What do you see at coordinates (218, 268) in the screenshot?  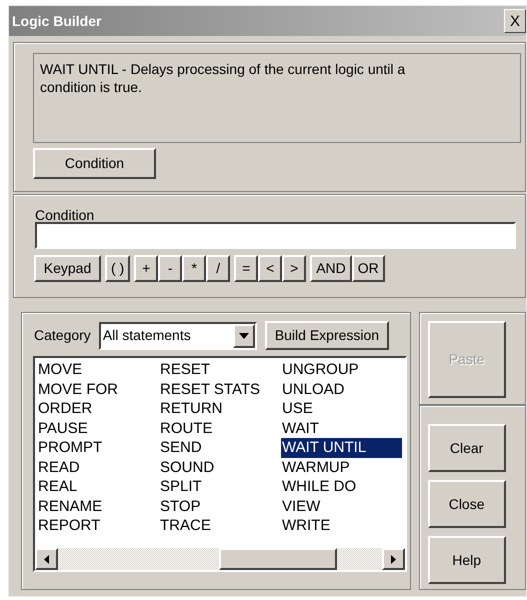 I see `keypad-key: /` at bounding box center [218, 268].